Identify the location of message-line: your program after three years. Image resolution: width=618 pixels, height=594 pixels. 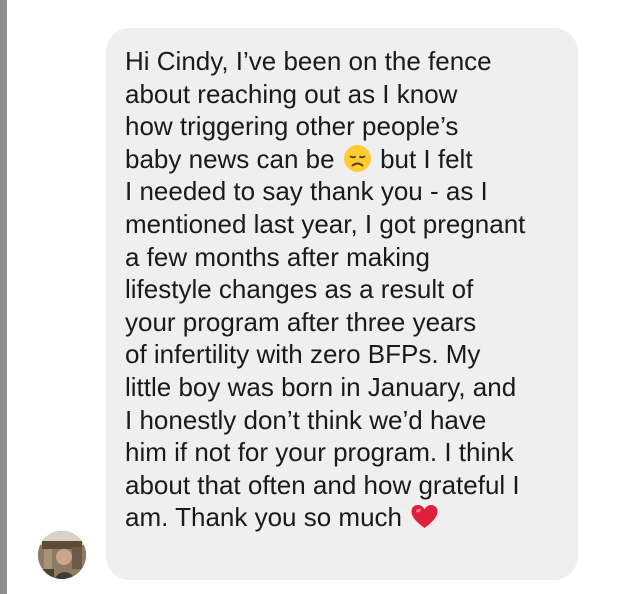
(301, 321).